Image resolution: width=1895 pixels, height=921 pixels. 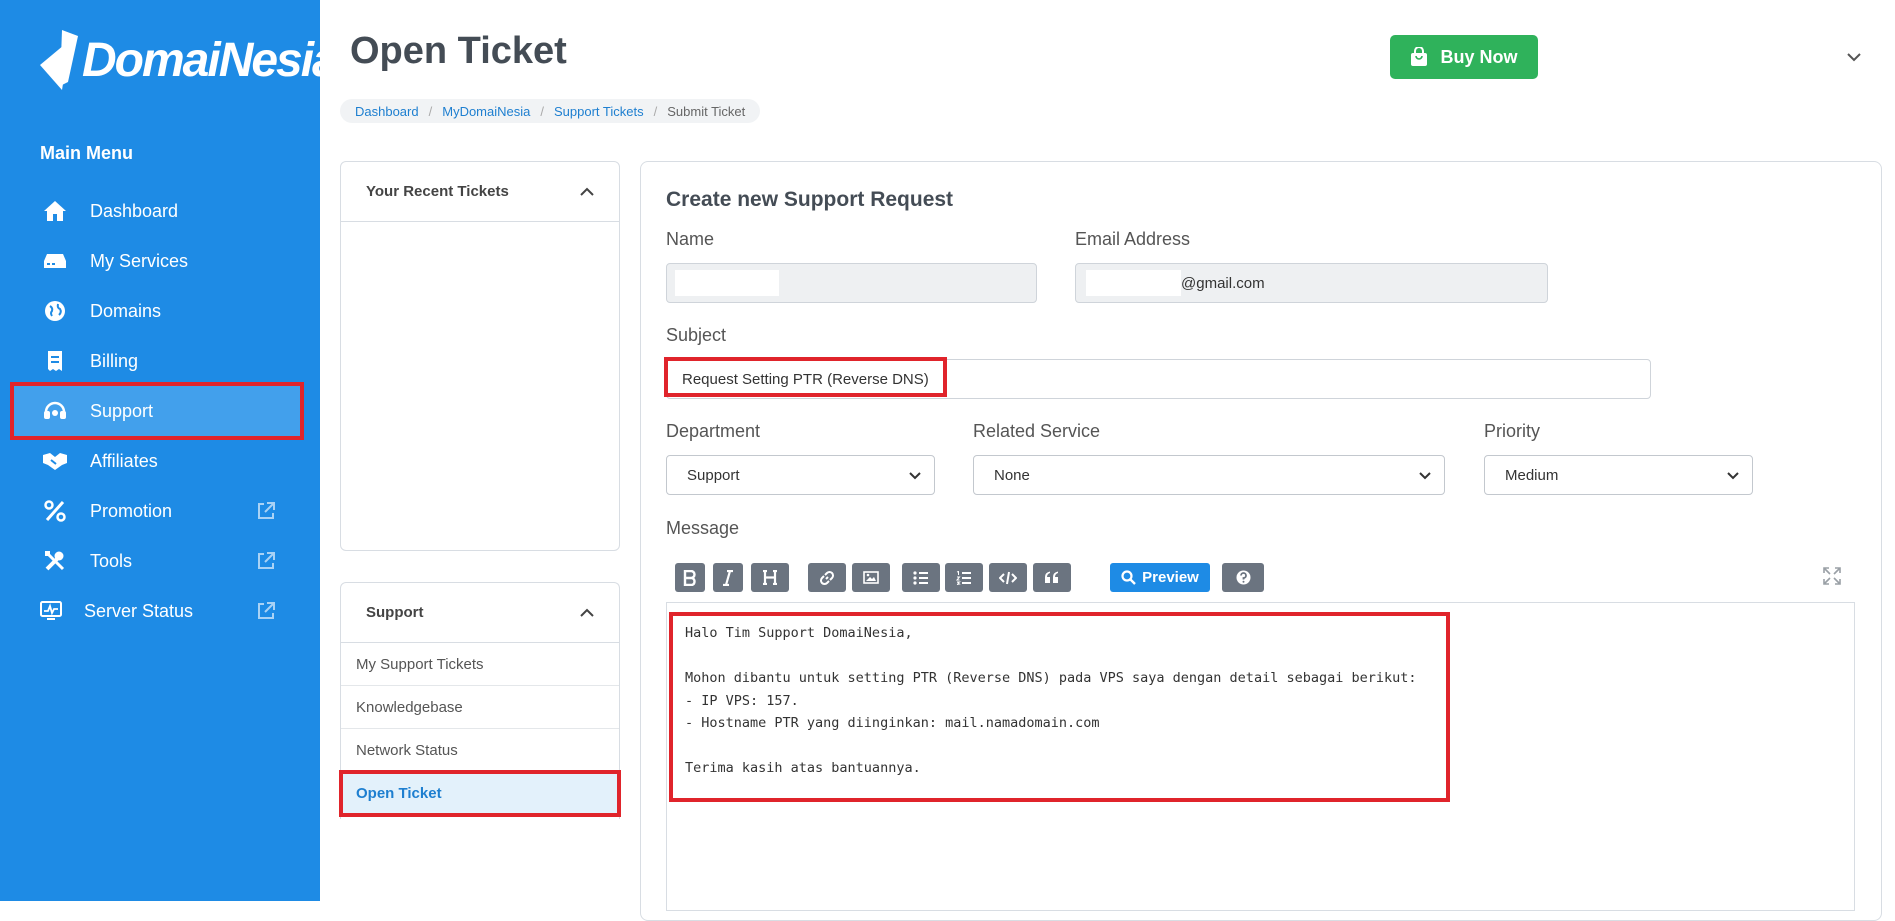 What do you see at coordinates (727, 283) in the screenshot?
I see `redacted-name` at bounding box center [727, 283].